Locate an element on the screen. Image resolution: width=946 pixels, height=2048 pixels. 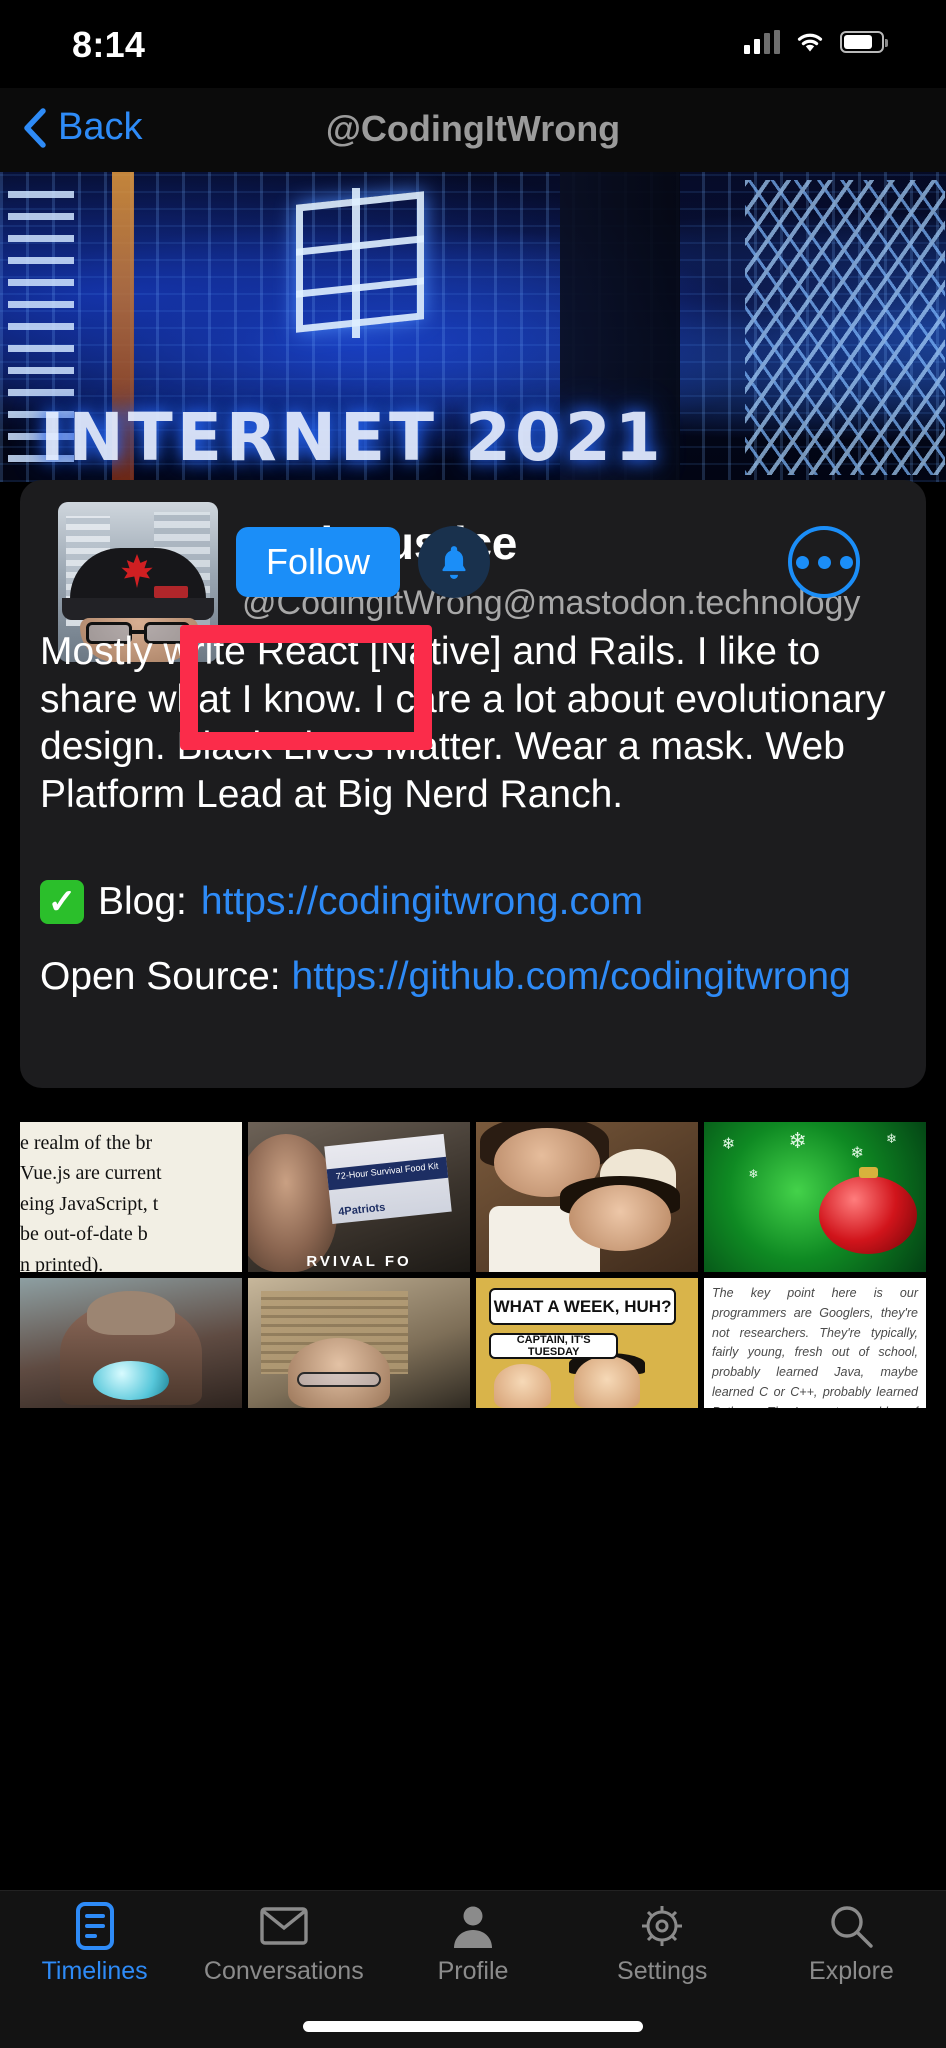
status-time: 8:14 is located at coordinates (109, 44).